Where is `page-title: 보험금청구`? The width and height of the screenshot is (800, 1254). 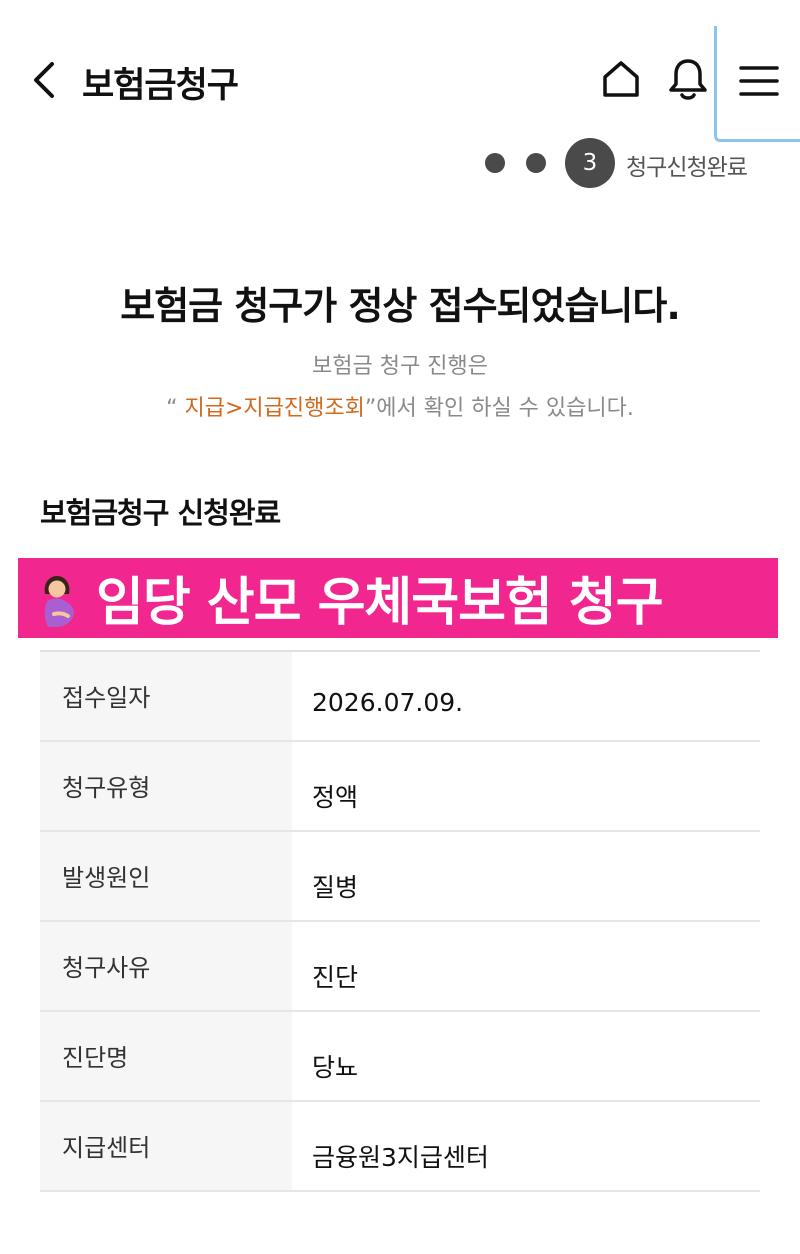
page-title: 보험금청구 is located at coordinates (160, 86).